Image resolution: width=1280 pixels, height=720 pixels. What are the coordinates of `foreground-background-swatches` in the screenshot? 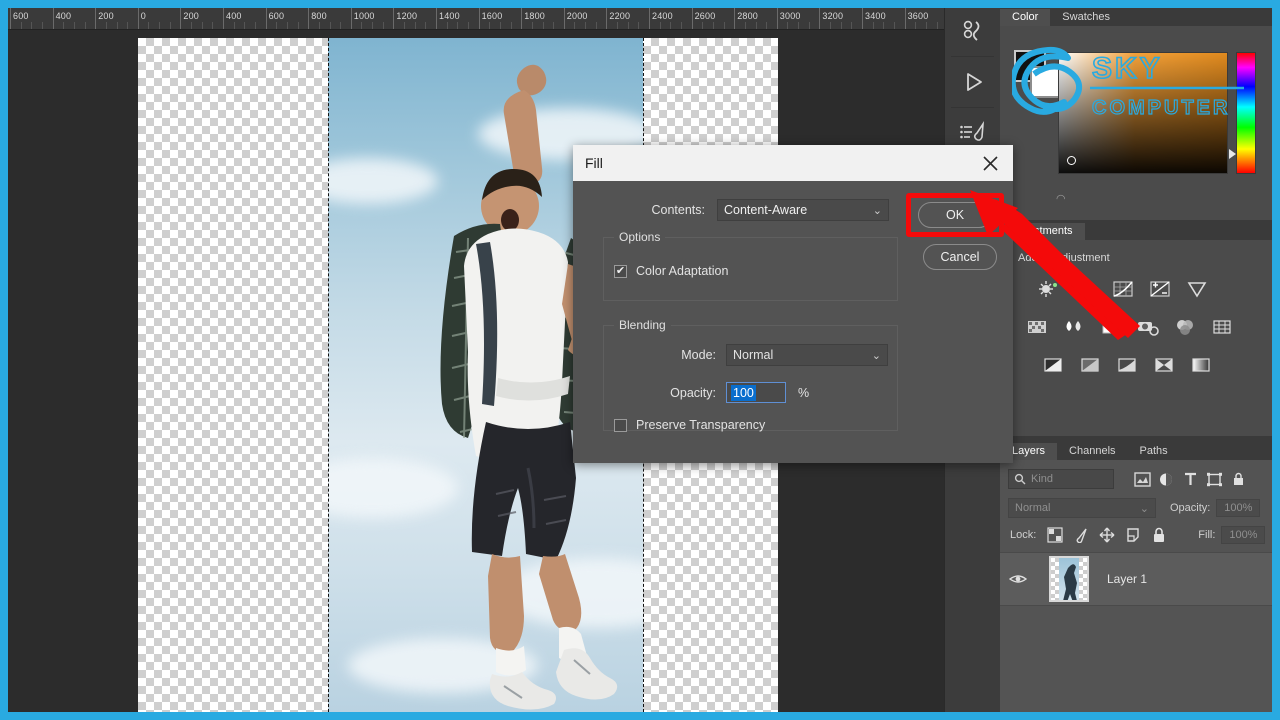 It's located at (1038, 74).